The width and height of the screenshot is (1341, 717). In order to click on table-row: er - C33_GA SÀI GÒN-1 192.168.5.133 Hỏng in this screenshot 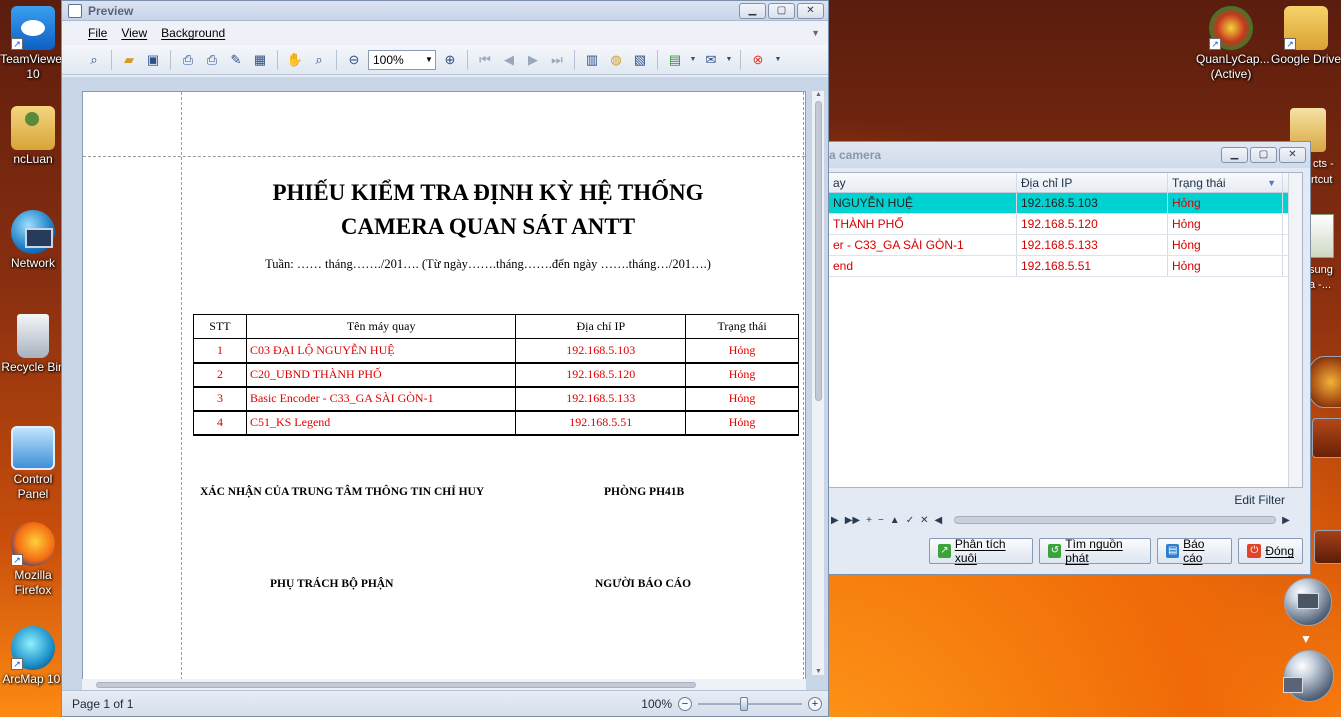, I will do `click(1065, 245)`.